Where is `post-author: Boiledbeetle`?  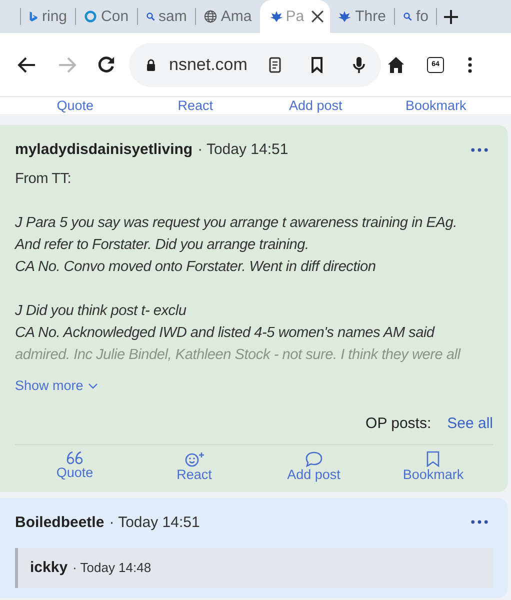
post-author: Boiledbeetle is located at coordinates (59, 522).